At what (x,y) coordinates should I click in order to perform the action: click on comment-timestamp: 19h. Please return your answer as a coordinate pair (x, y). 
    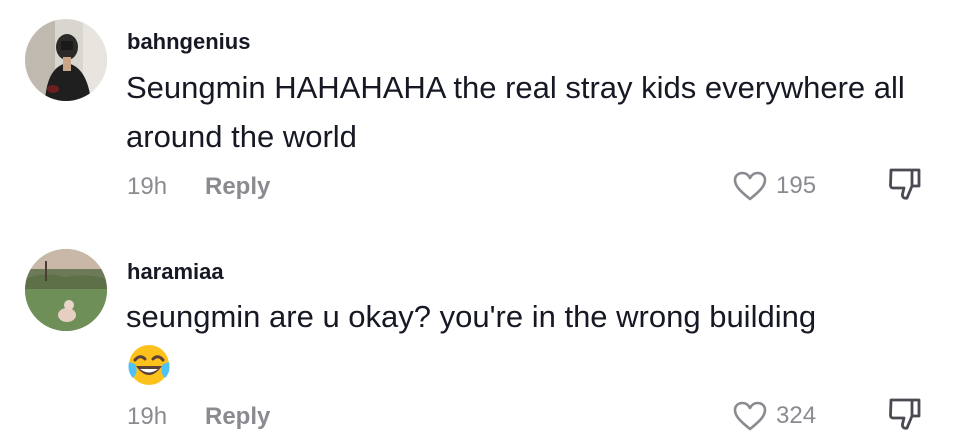
    Looking at the image, I should click on (147, 416).